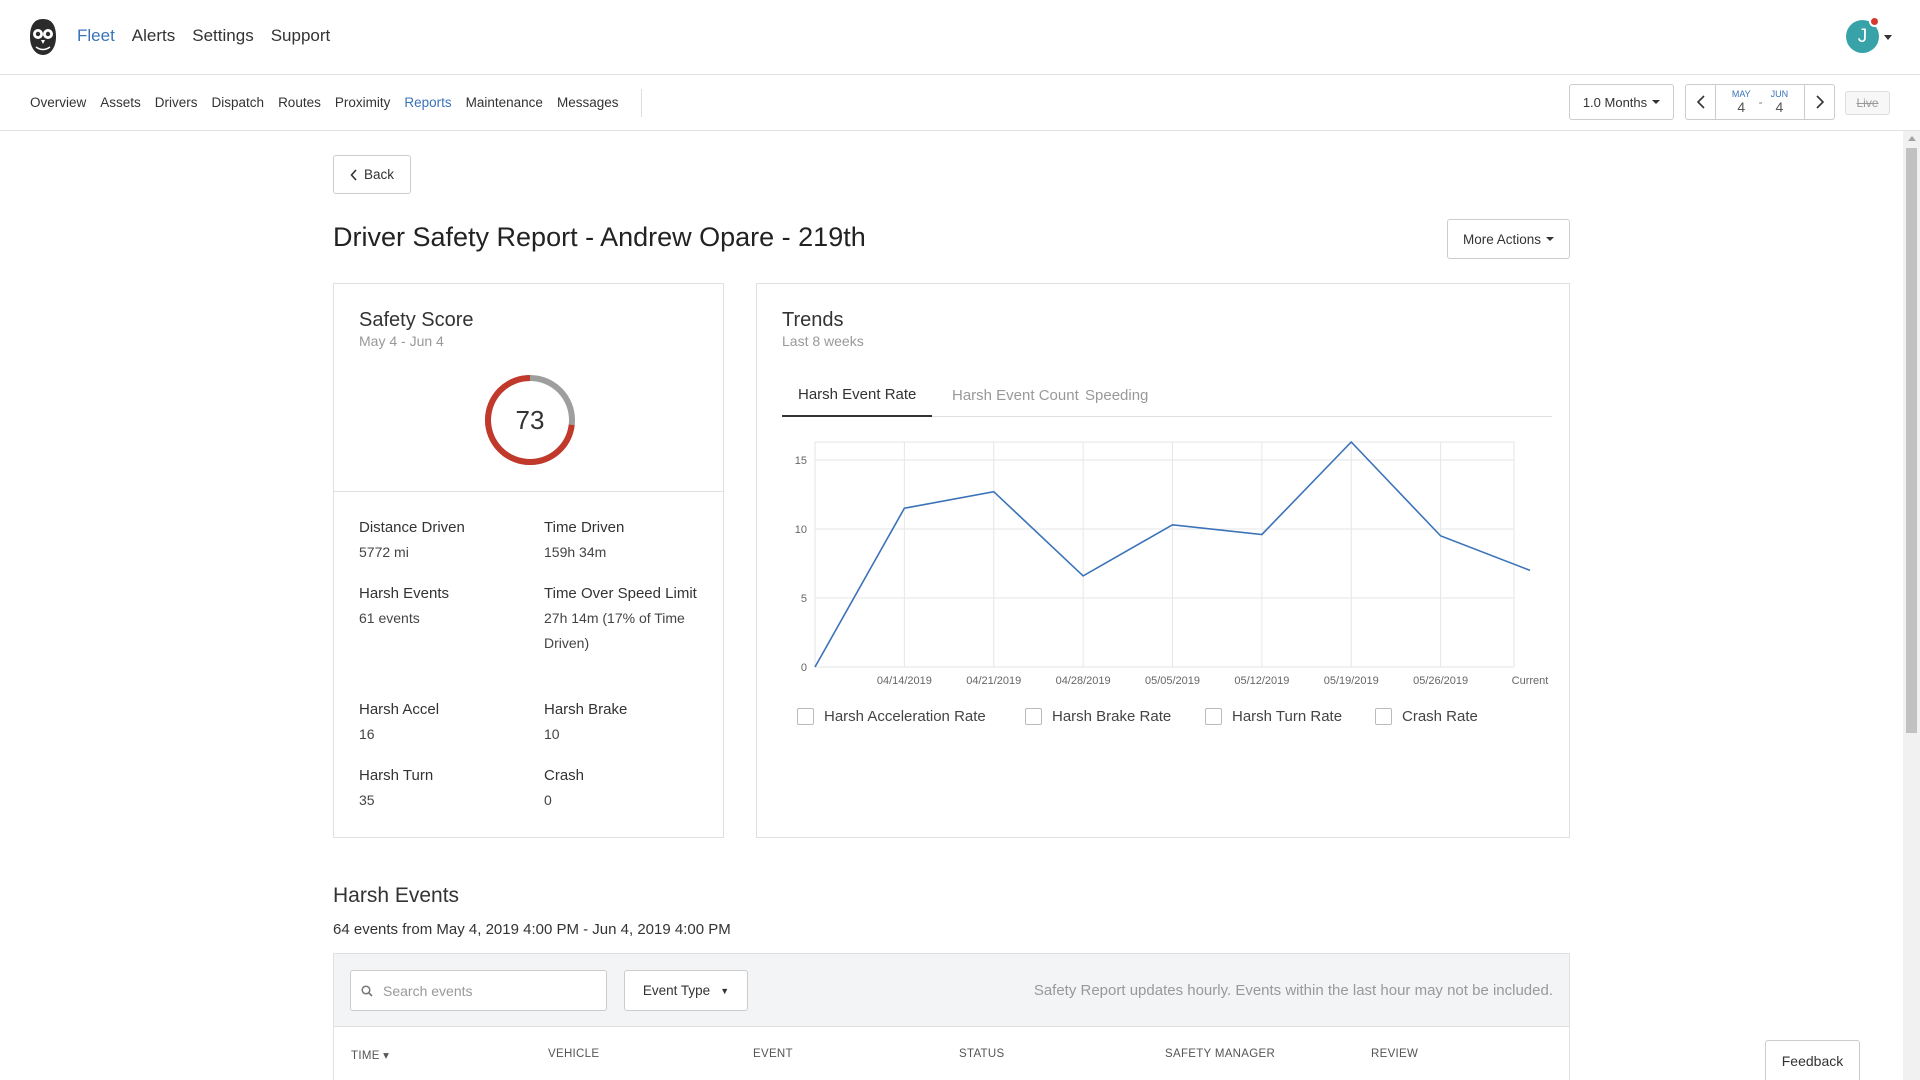  What do you see at coordinates (548, 800) in the screenshot?
I see `stat-value: 0` at bounding box center [548, 800].